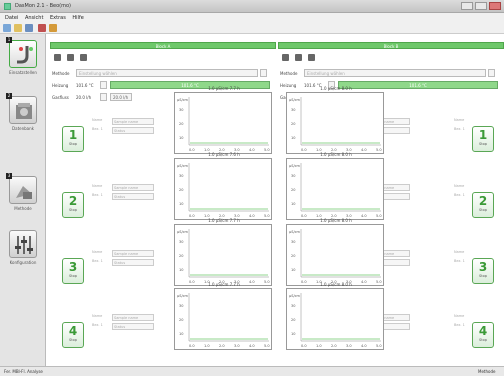 The image size is (504, 376). Describe the element at coordinates (24, 245) in the screenshot. I see `sliders-icon` at that location.